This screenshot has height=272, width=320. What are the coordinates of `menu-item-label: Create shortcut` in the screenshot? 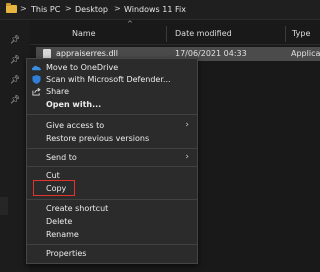 It's located at (77, 208).